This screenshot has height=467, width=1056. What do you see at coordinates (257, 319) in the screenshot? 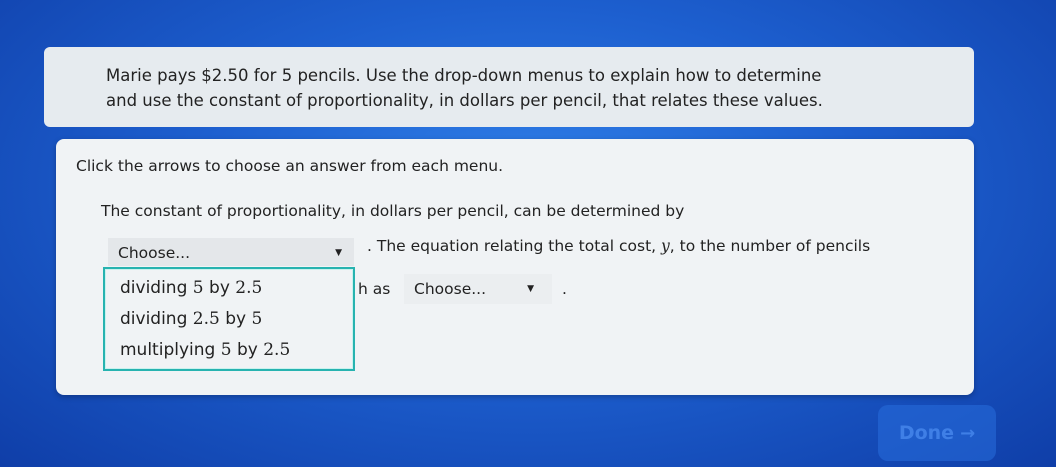
I see `option-operand-b: 5` at bounding box center [257, 319].